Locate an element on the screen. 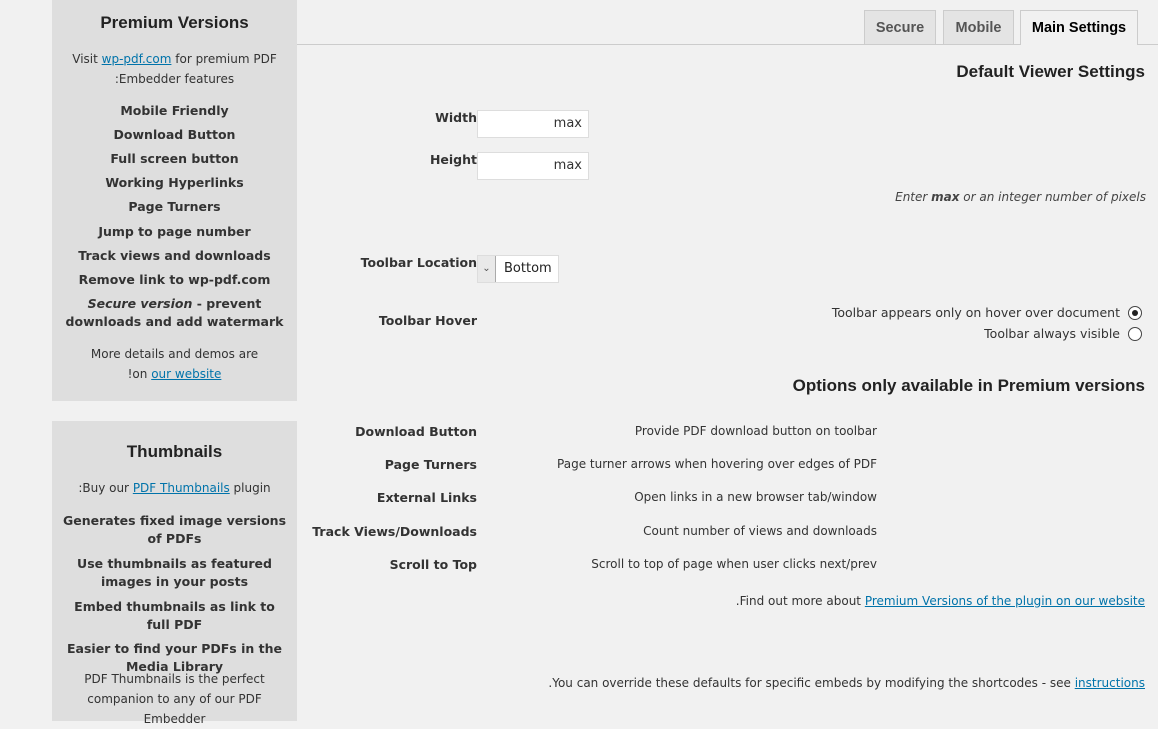 The height and width of the screenshot is (729, 1158). premium-intro-suffix: for premium PDF is located at coordinates (224, 59).